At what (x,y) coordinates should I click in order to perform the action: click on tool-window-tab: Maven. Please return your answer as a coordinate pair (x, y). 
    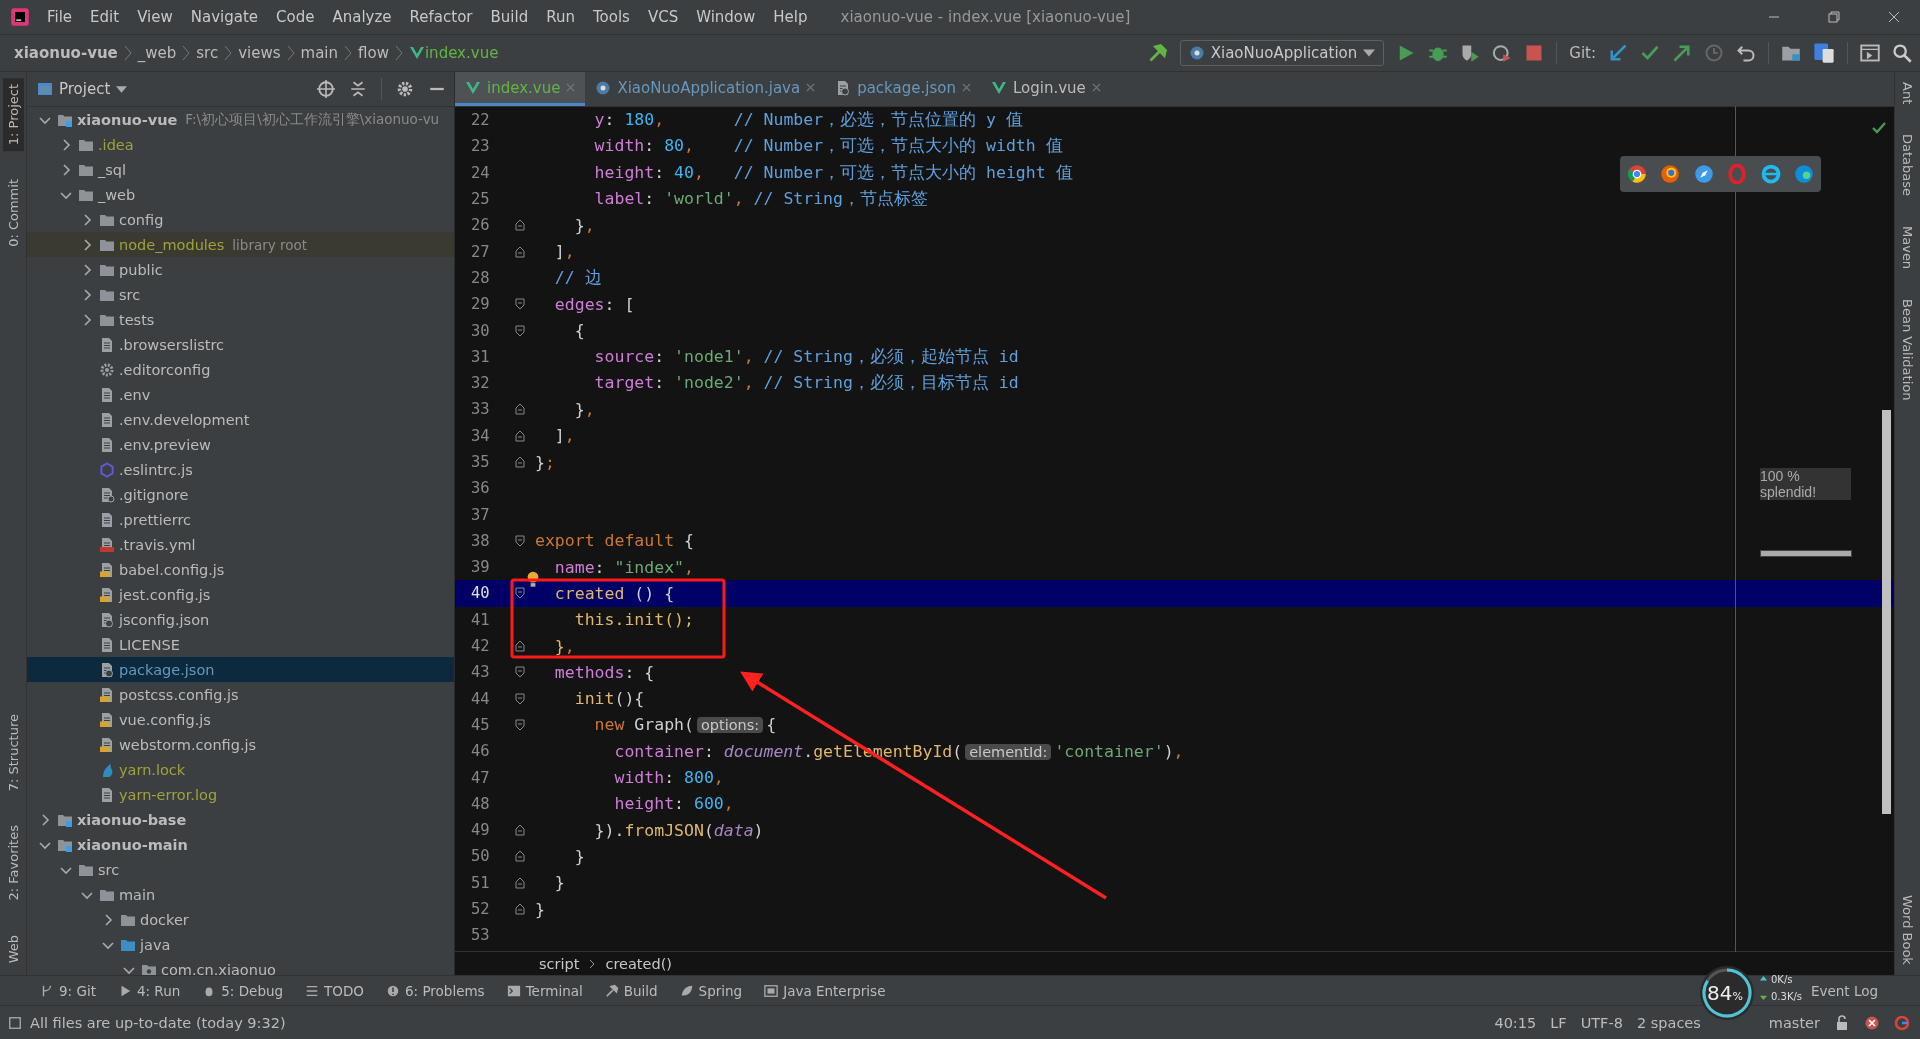
    Looking at the image, I should click on (1907, 248).